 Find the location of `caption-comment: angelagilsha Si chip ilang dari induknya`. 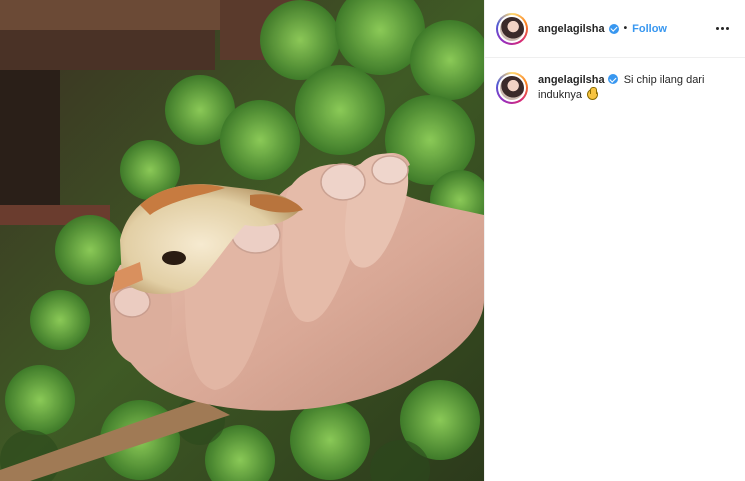

caption-comment: angelagilsha Si chip ilang dari induknya is located at coordinates (615, 81).